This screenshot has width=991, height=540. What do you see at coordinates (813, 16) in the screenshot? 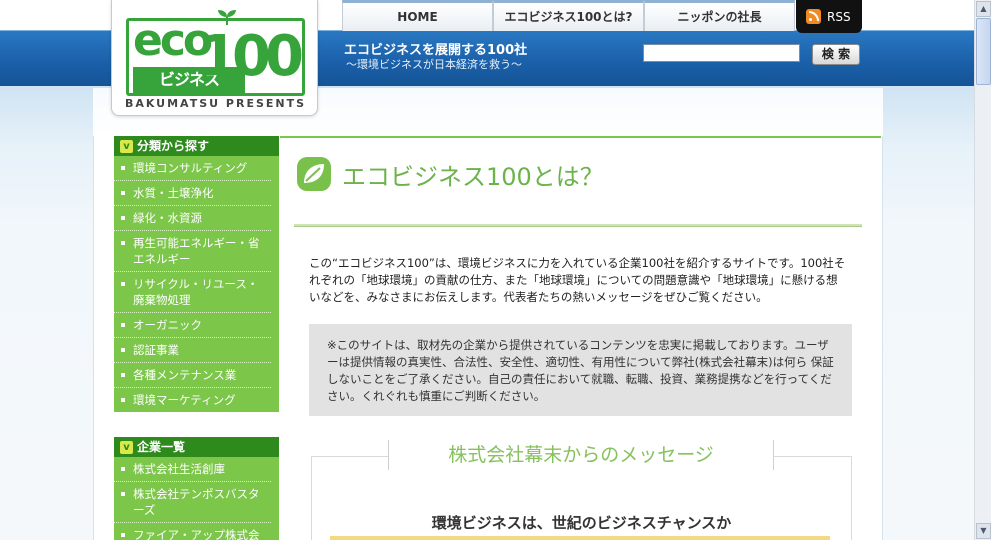
I see `rss-icon` at bounding box center [813, 16].